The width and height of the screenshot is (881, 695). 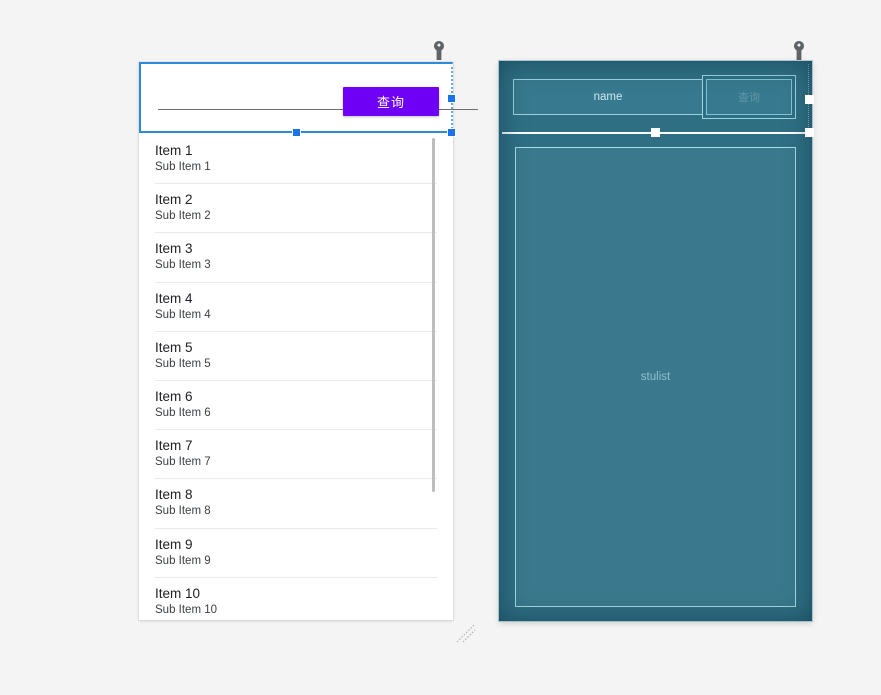 I want to click on list-item: Item 3 Sub Item 3, so click(x=296, y=258).